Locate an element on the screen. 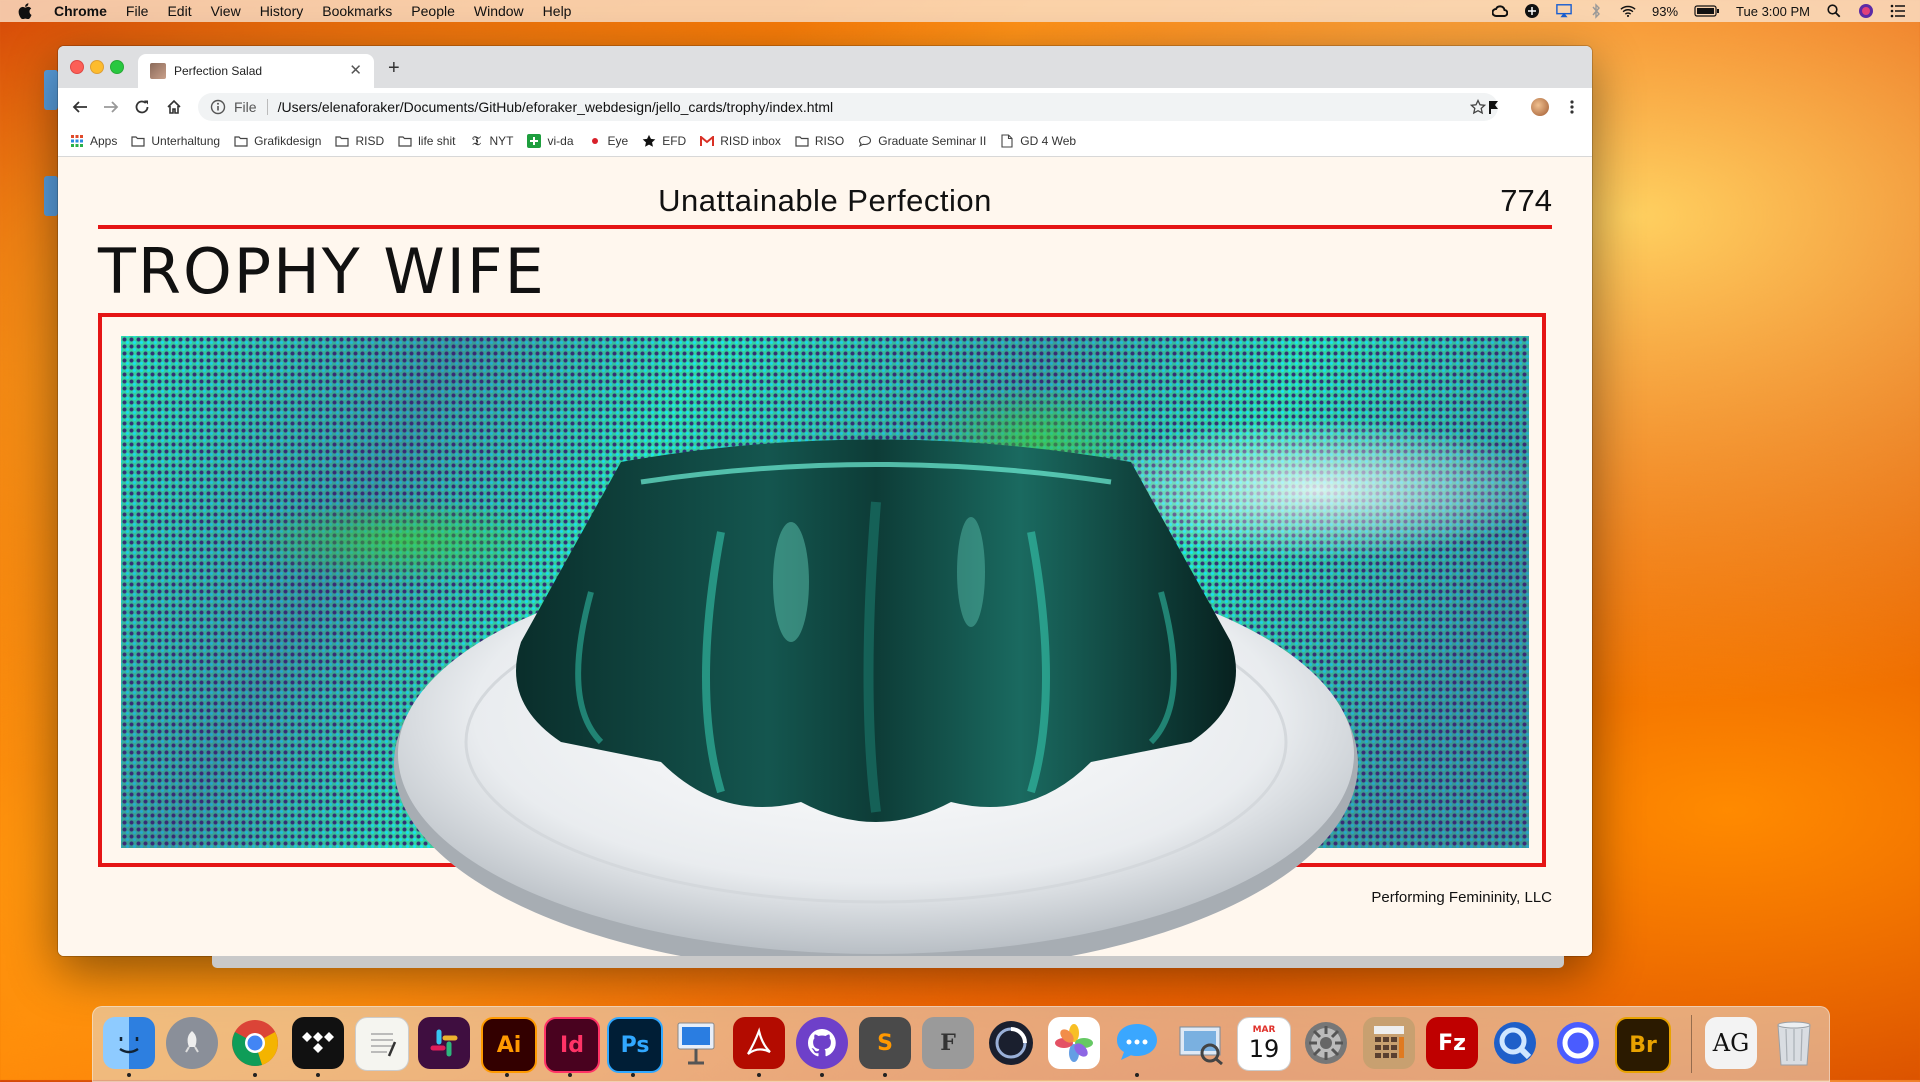 The height and width of the screenshot is (1082, 1920). dock-launchpad is located at coordinates (192, 1043).